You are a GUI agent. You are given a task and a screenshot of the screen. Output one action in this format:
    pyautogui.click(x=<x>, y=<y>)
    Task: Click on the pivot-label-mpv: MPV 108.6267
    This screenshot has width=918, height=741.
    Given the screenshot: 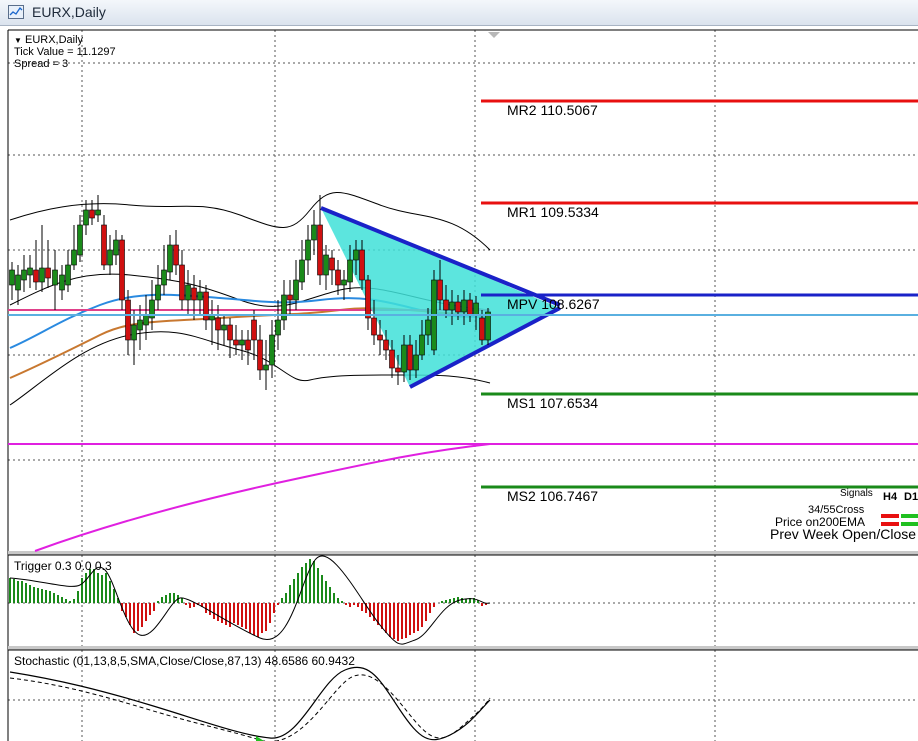 What is the action you would take?
    pyautogui.click(x=553, y=304)
    